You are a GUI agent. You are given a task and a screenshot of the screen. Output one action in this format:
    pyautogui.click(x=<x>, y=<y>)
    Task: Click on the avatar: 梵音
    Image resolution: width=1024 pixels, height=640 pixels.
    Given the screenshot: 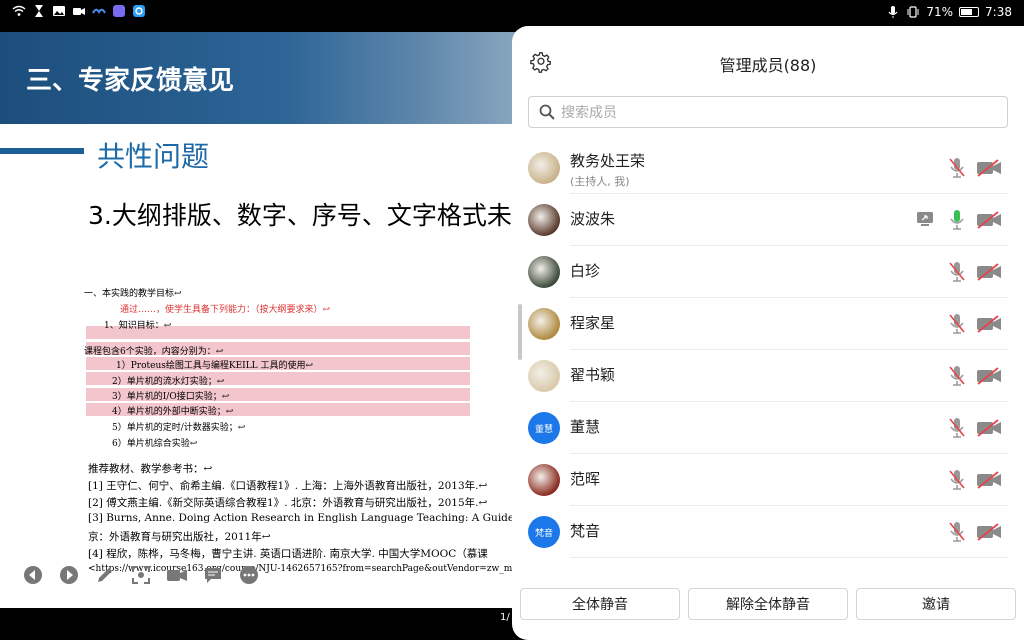 What is the action you would take?
    pyautogui.click(x=544, y=532)
    